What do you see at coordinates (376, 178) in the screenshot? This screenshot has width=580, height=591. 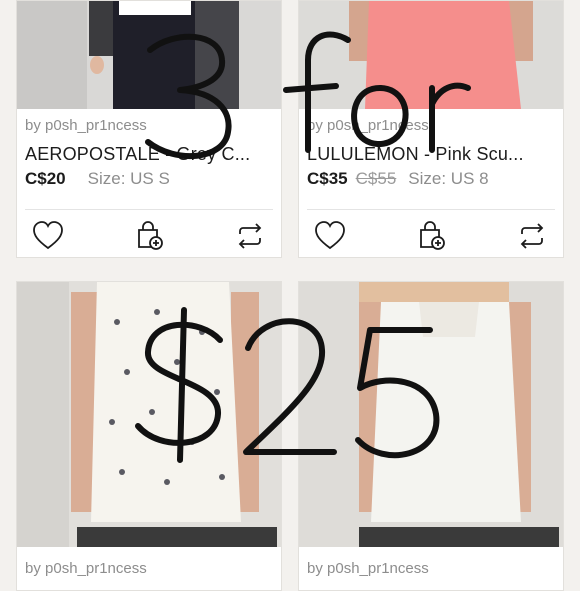 I see `original-price: C$55` at bounding box center [376, 178].